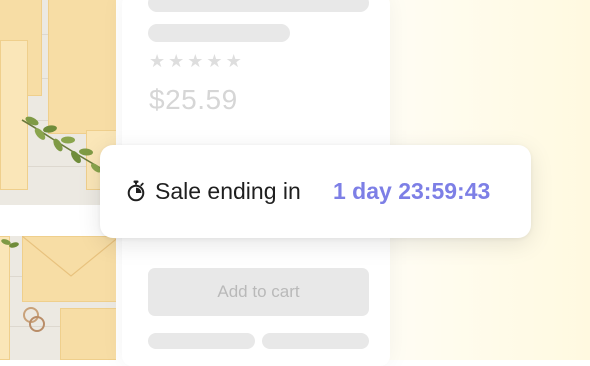  What do you see at coordinates (58, 102) in the screenshot?
I see `product-photo-main` at bounding box center [58, 102].